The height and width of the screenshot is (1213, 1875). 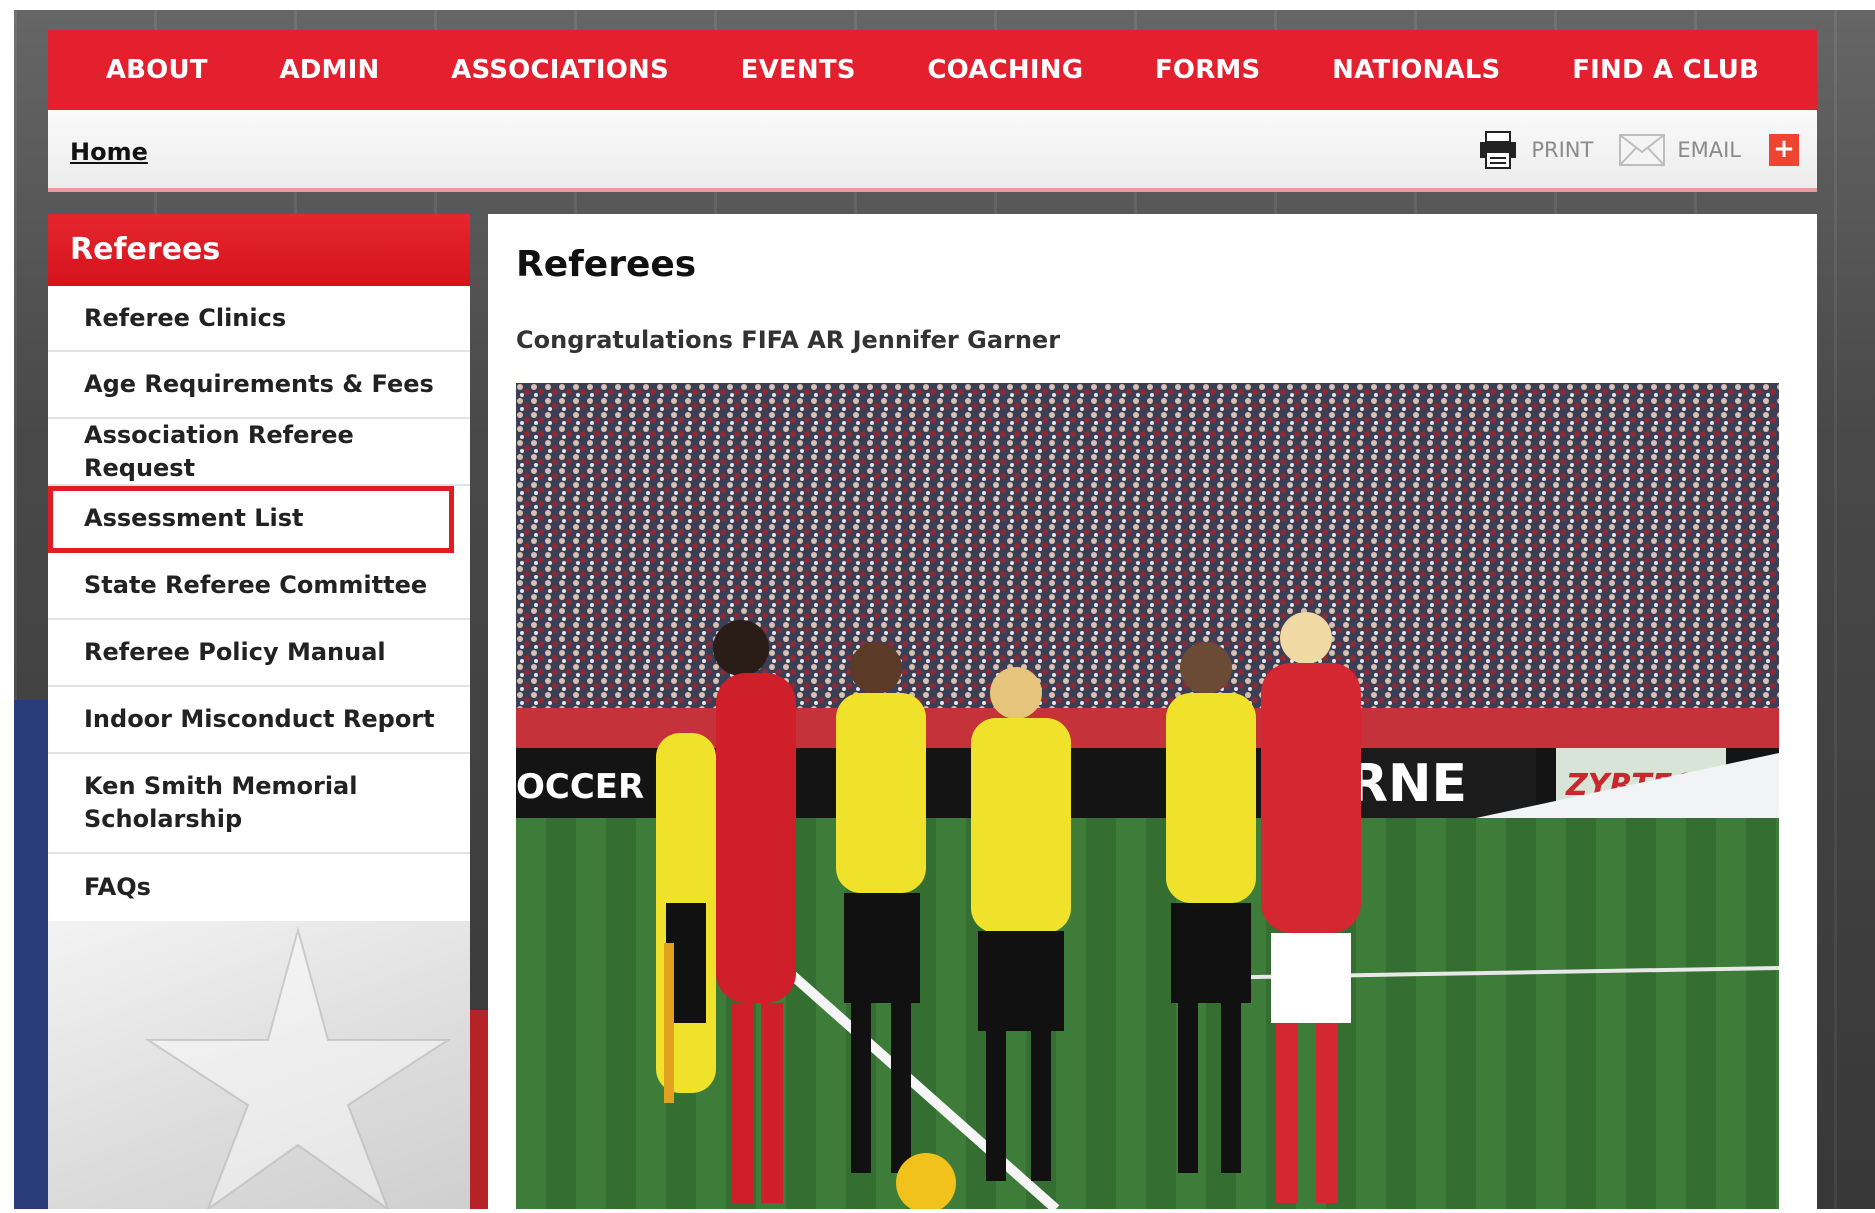 I want to click on nav-nationals: NATIONALS, so click(x=1416, y=70).